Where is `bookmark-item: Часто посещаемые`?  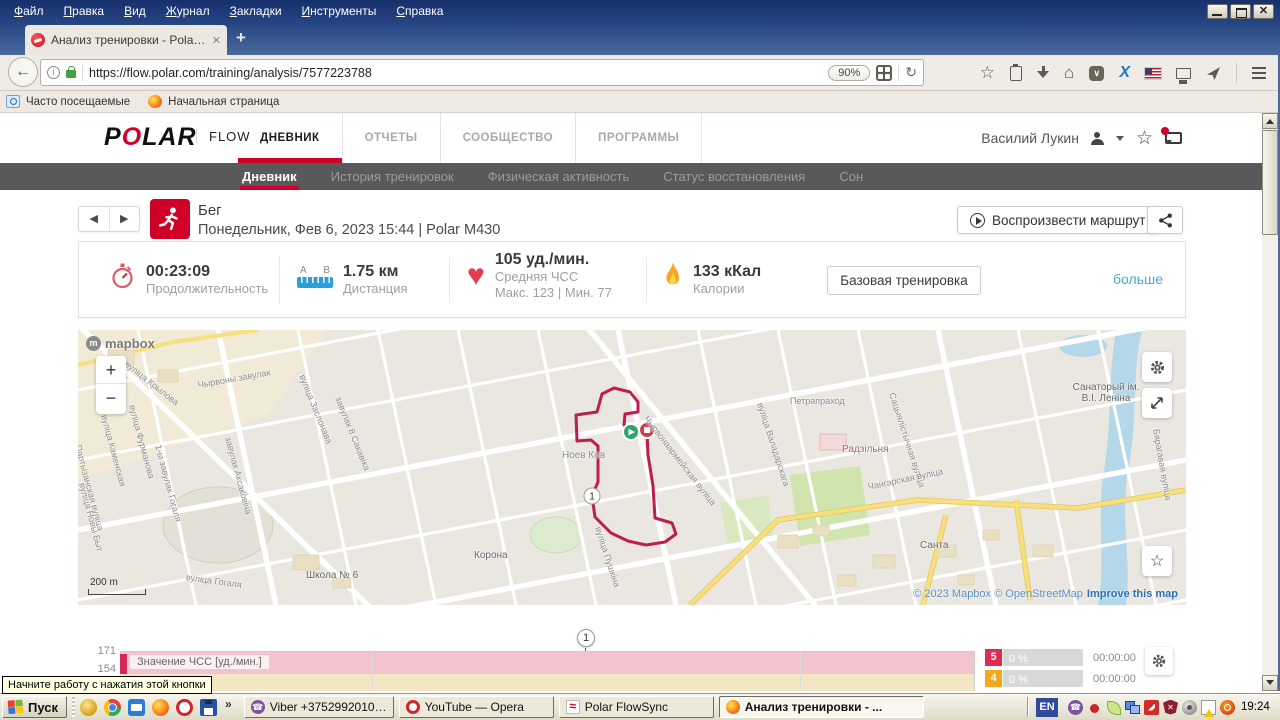
bookmark-item: Часто посещаемые is located at coordinates (68, 101).